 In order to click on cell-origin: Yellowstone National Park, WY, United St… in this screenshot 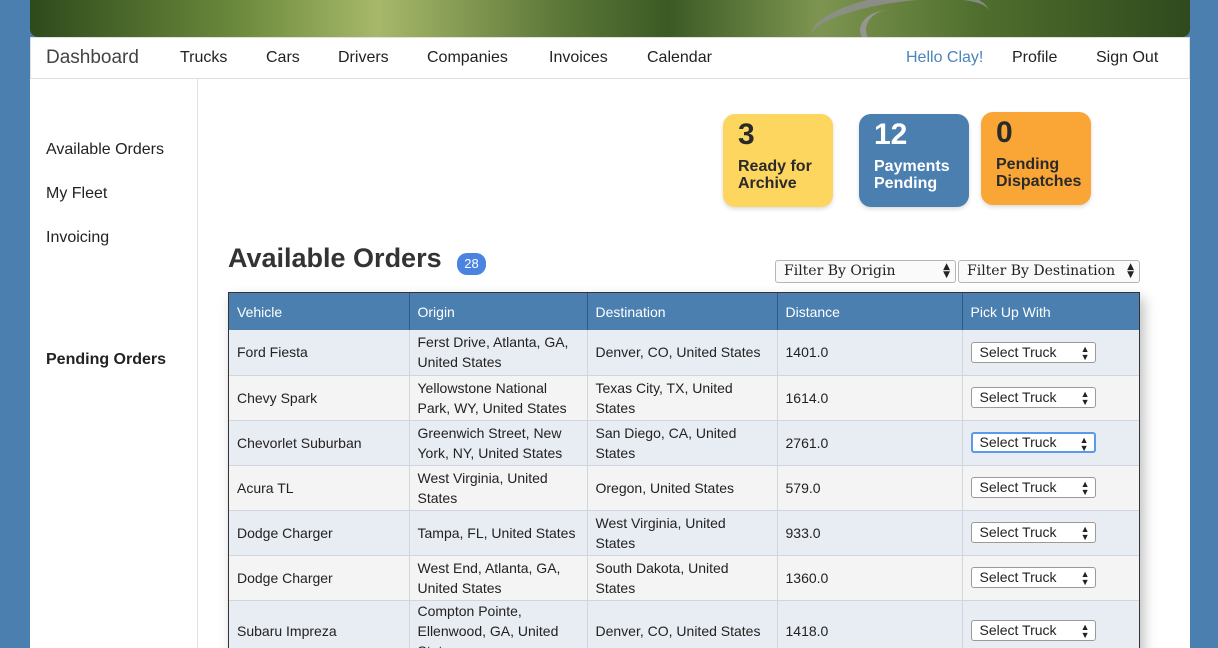, I will do `click(498, 398)`.